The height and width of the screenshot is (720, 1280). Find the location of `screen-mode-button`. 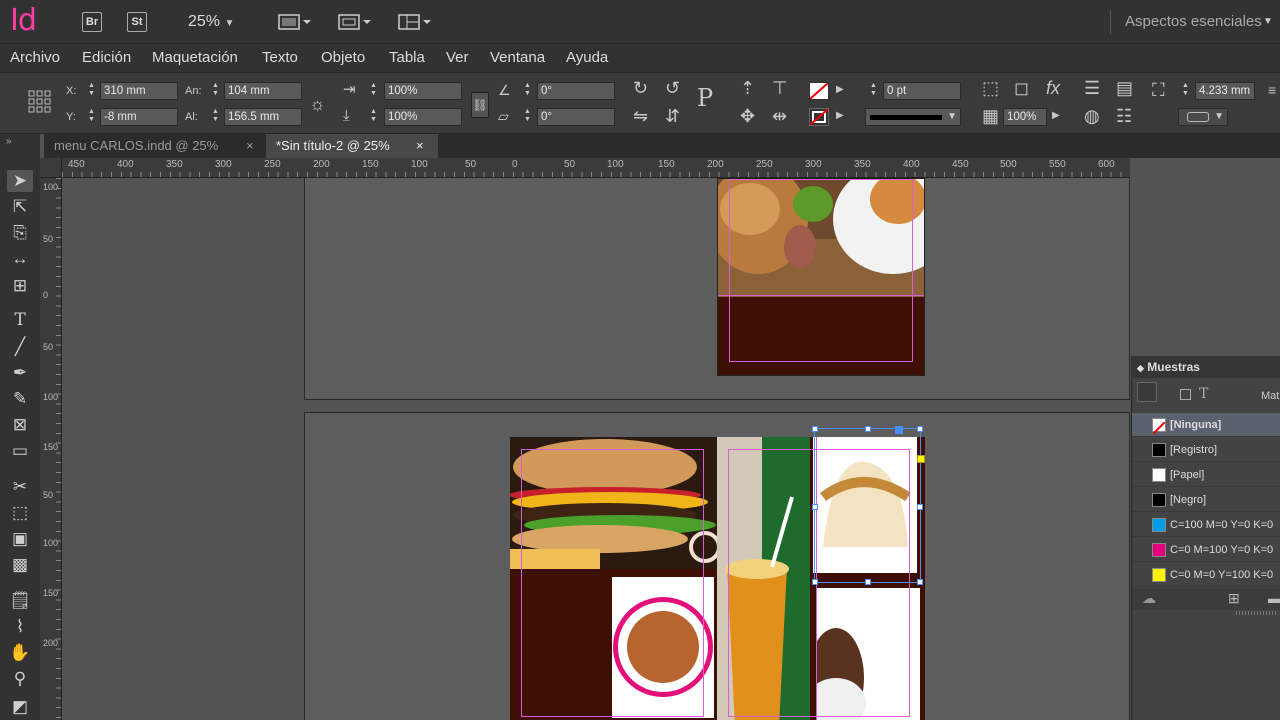

screen-mode-button is located at coordinates (355, 22).